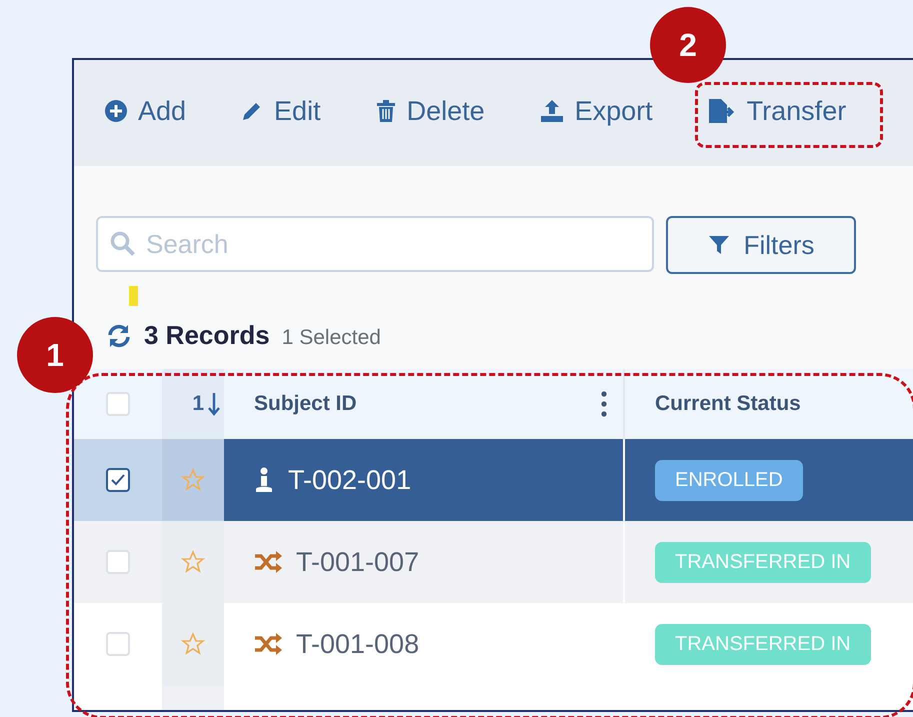 This screenshot has height=717, width=913. What do you see at coordinates (198, 404) in the screenshot?
I see `sort-index: 1` at bounding box center [198, 404].